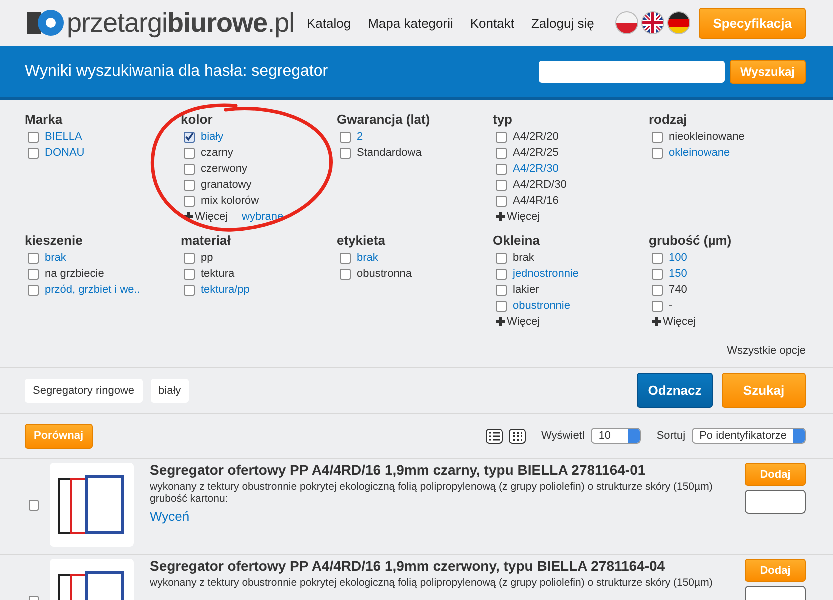 This screenshot has width=833, height=600. I want to click on filter-option: czarny, so click(217, 153).